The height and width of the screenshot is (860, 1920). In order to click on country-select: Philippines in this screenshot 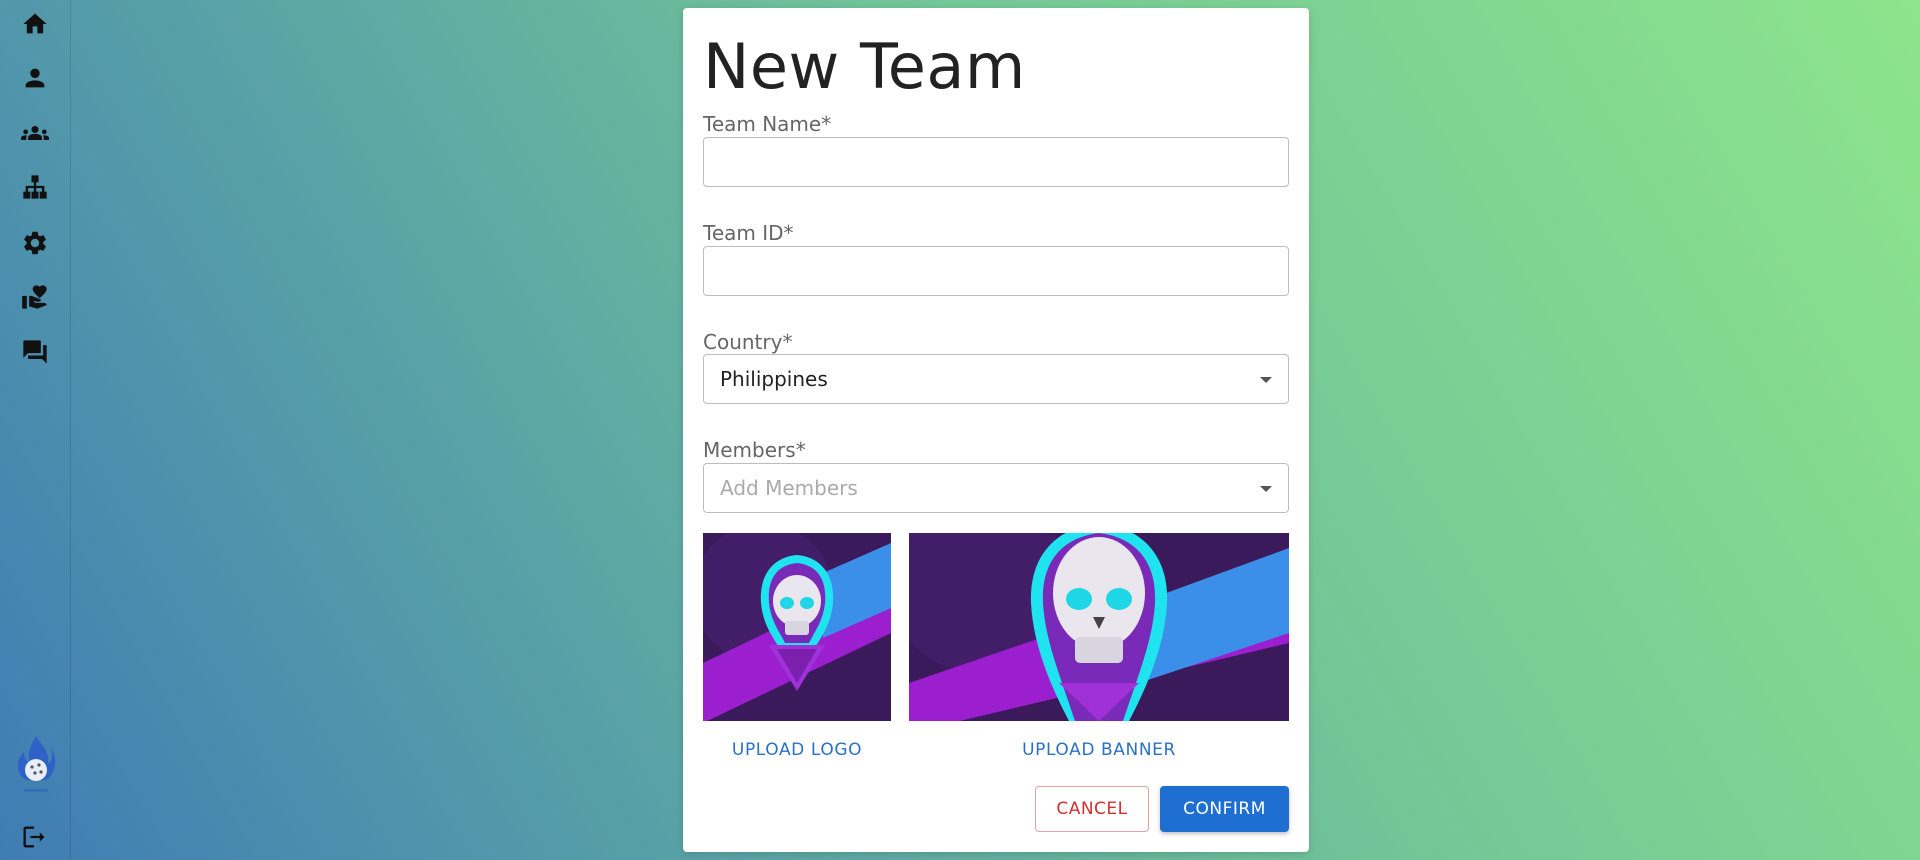, I will do `click(996, 379)`.